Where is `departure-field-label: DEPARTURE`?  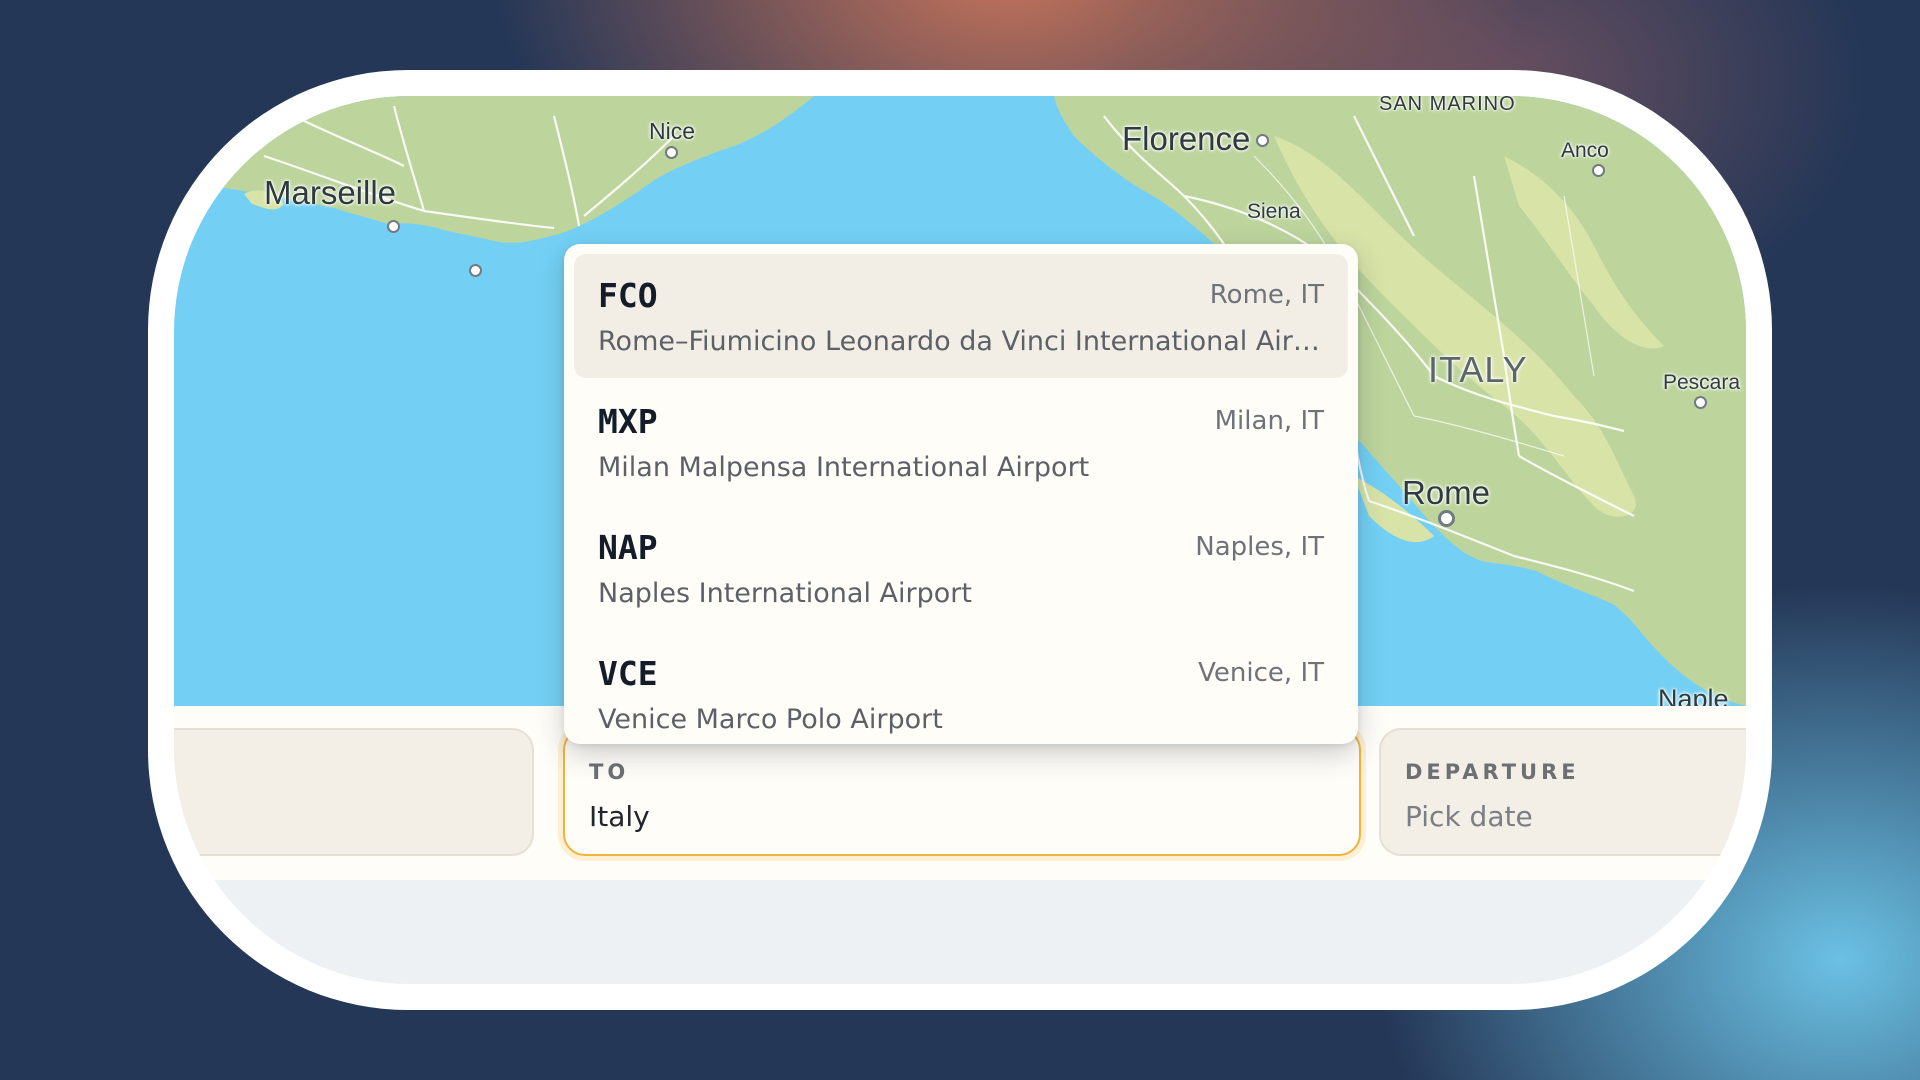
departure-field-label: DEPARTURE is located at coordinates (1492, 772).